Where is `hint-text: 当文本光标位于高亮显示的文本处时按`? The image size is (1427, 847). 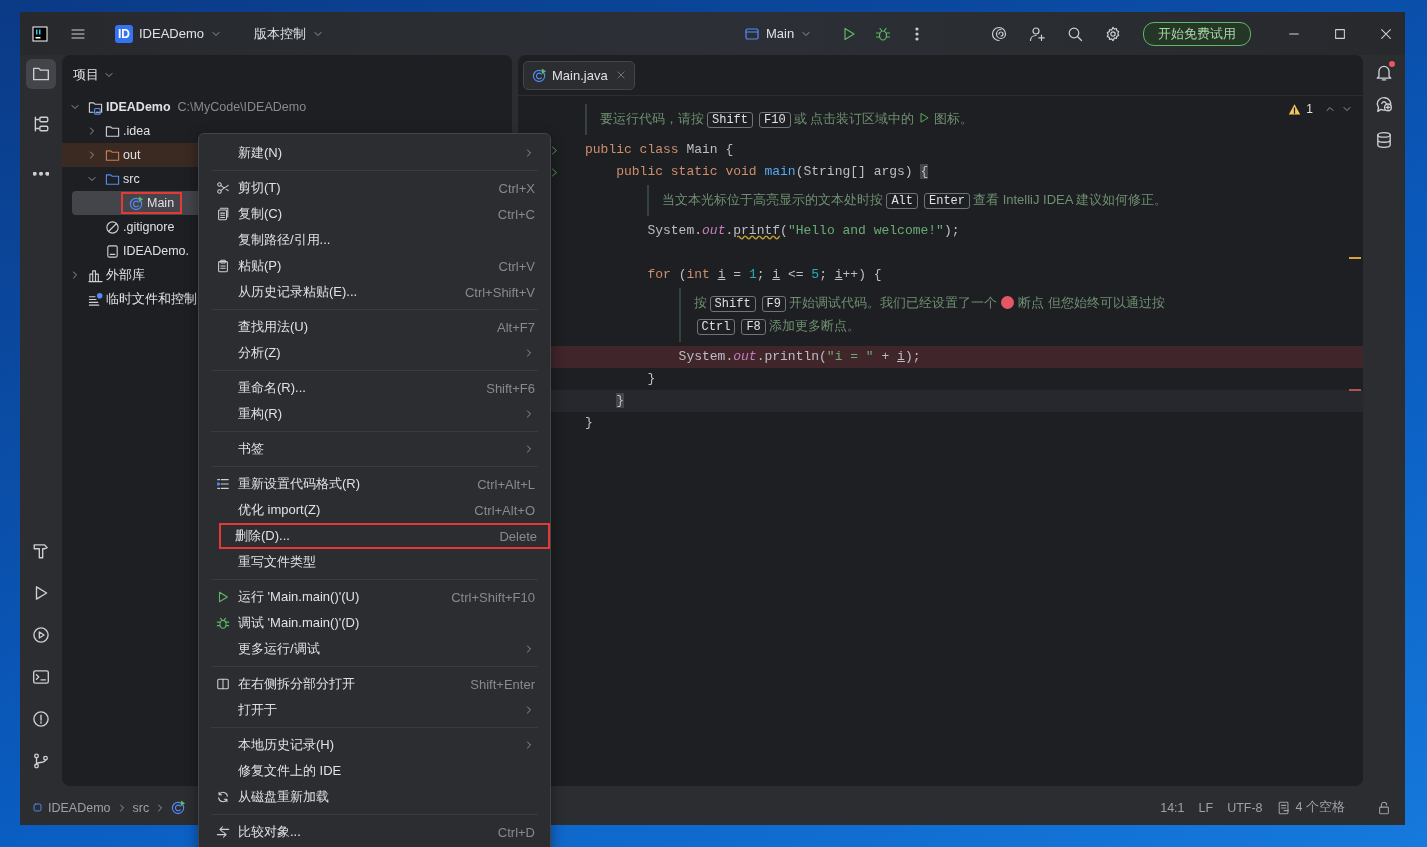 hint-text: 当文本光标位于高亮显示的文本处时按 is located at coordinates (773, 199).